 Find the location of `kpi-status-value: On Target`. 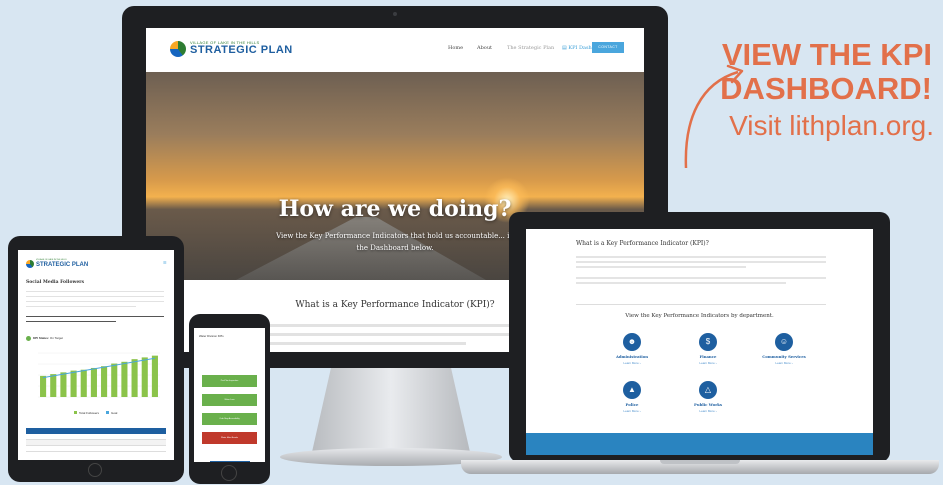

kpi-status-value: On Target is located at coordinates (56, 338).